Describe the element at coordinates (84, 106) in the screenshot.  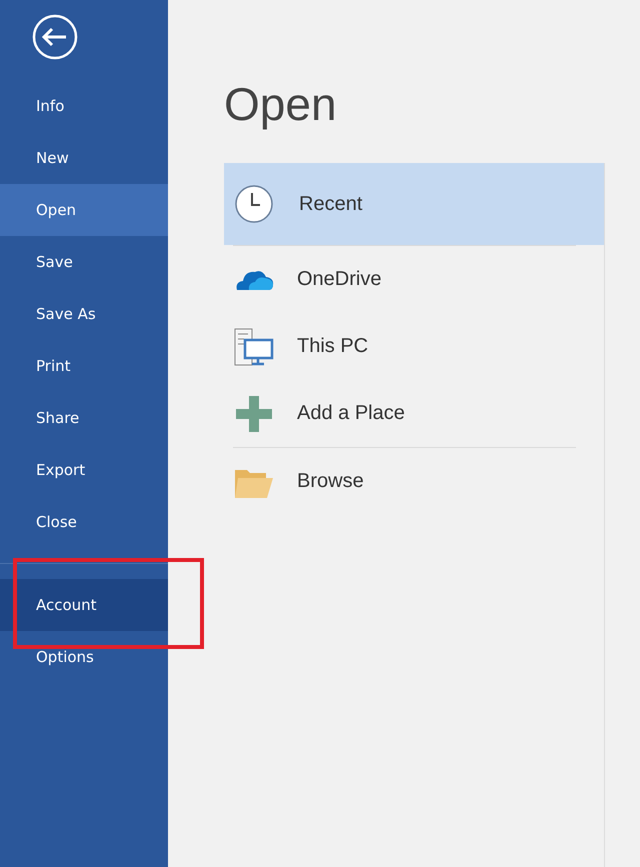
I see `sidebar-item: Info` at that location.